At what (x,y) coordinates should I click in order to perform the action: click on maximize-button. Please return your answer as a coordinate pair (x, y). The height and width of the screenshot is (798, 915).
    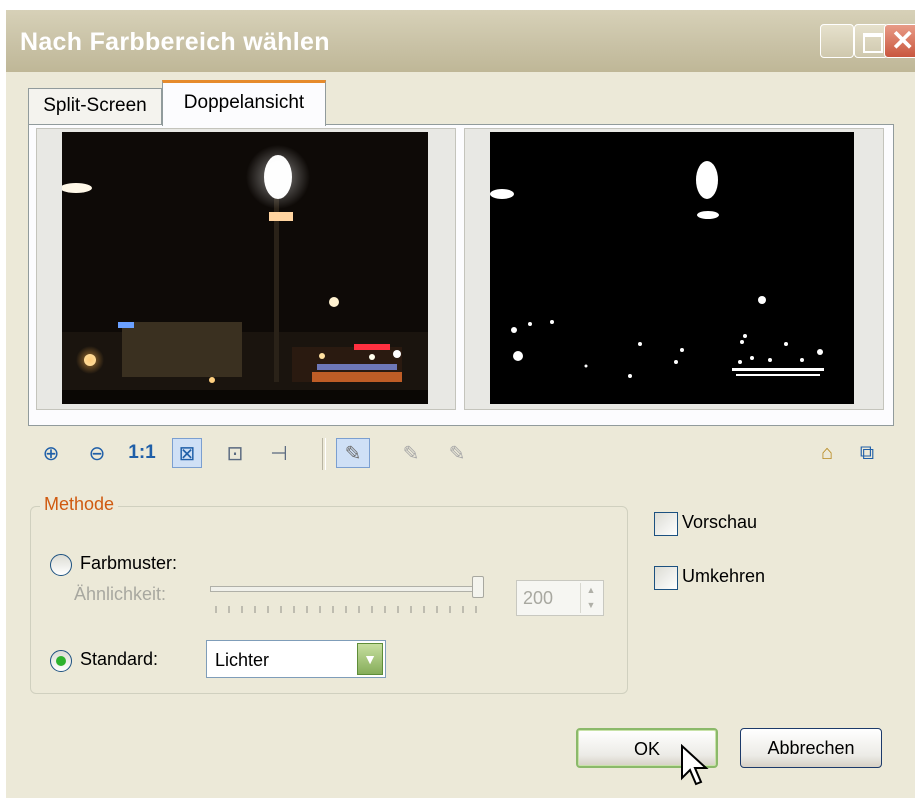
    Looking at the image, I should click on (871, 41).